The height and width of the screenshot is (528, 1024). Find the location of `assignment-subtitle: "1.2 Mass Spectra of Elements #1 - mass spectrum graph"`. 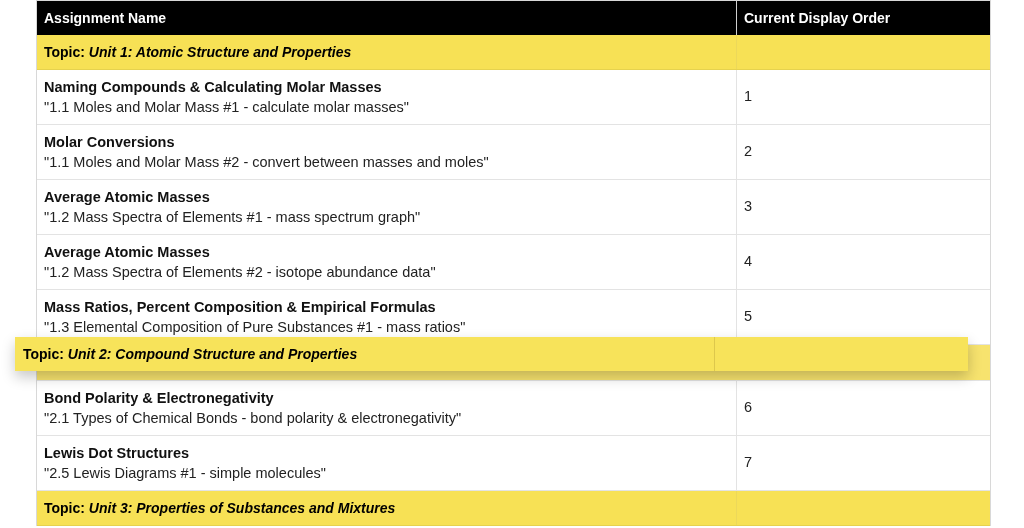

assignment-subtitle: "1.2 Mass Spectra of Elements #1 - mass spectrum graph" is located at coordinates (233, 217).